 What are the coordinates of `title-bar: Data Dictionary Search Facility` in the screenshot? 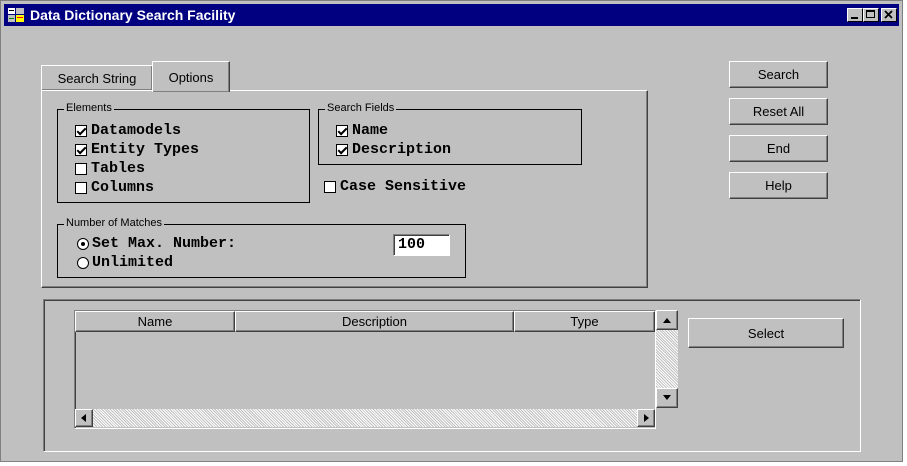 It's located at (451, 15).